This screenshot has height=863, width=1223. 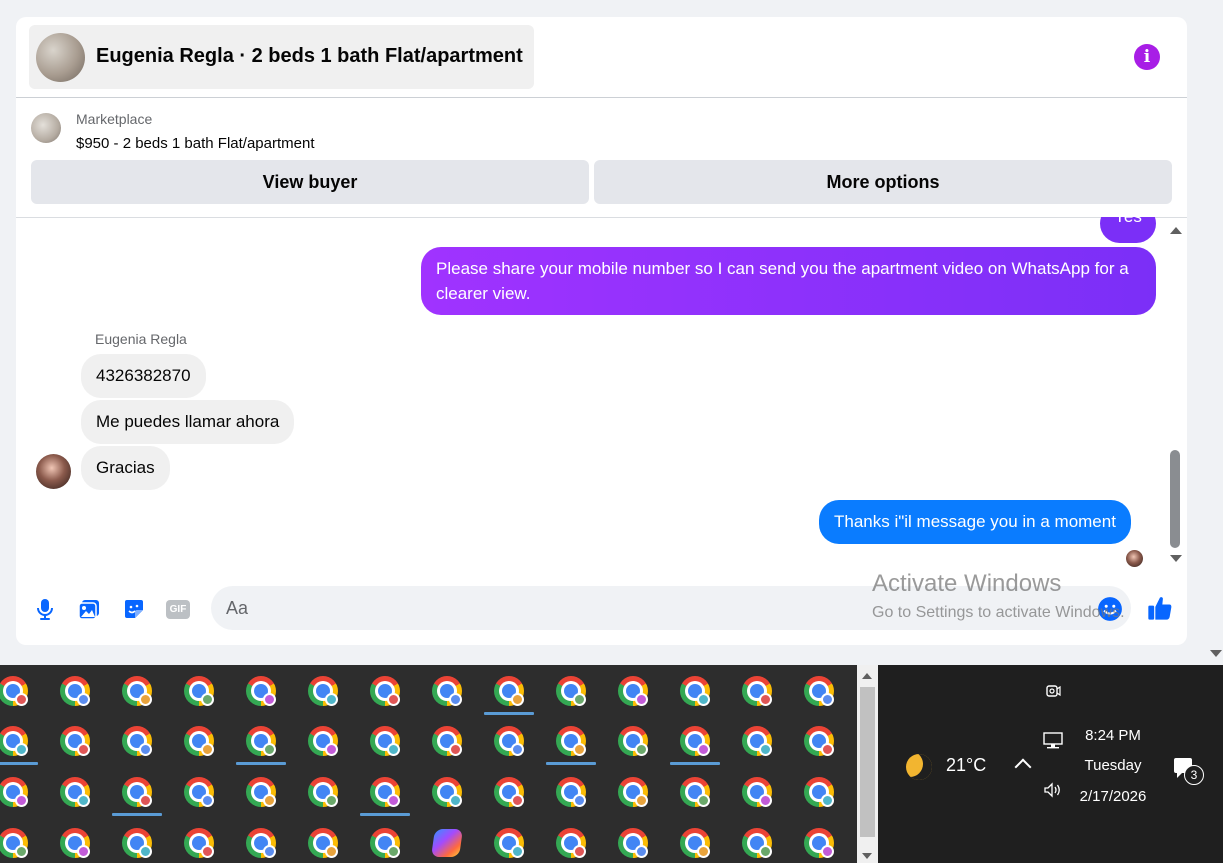 What do you see at coordinates (45, 609) in the screenshot?
I see `microphone-icon` at bounding box center [45, 609].